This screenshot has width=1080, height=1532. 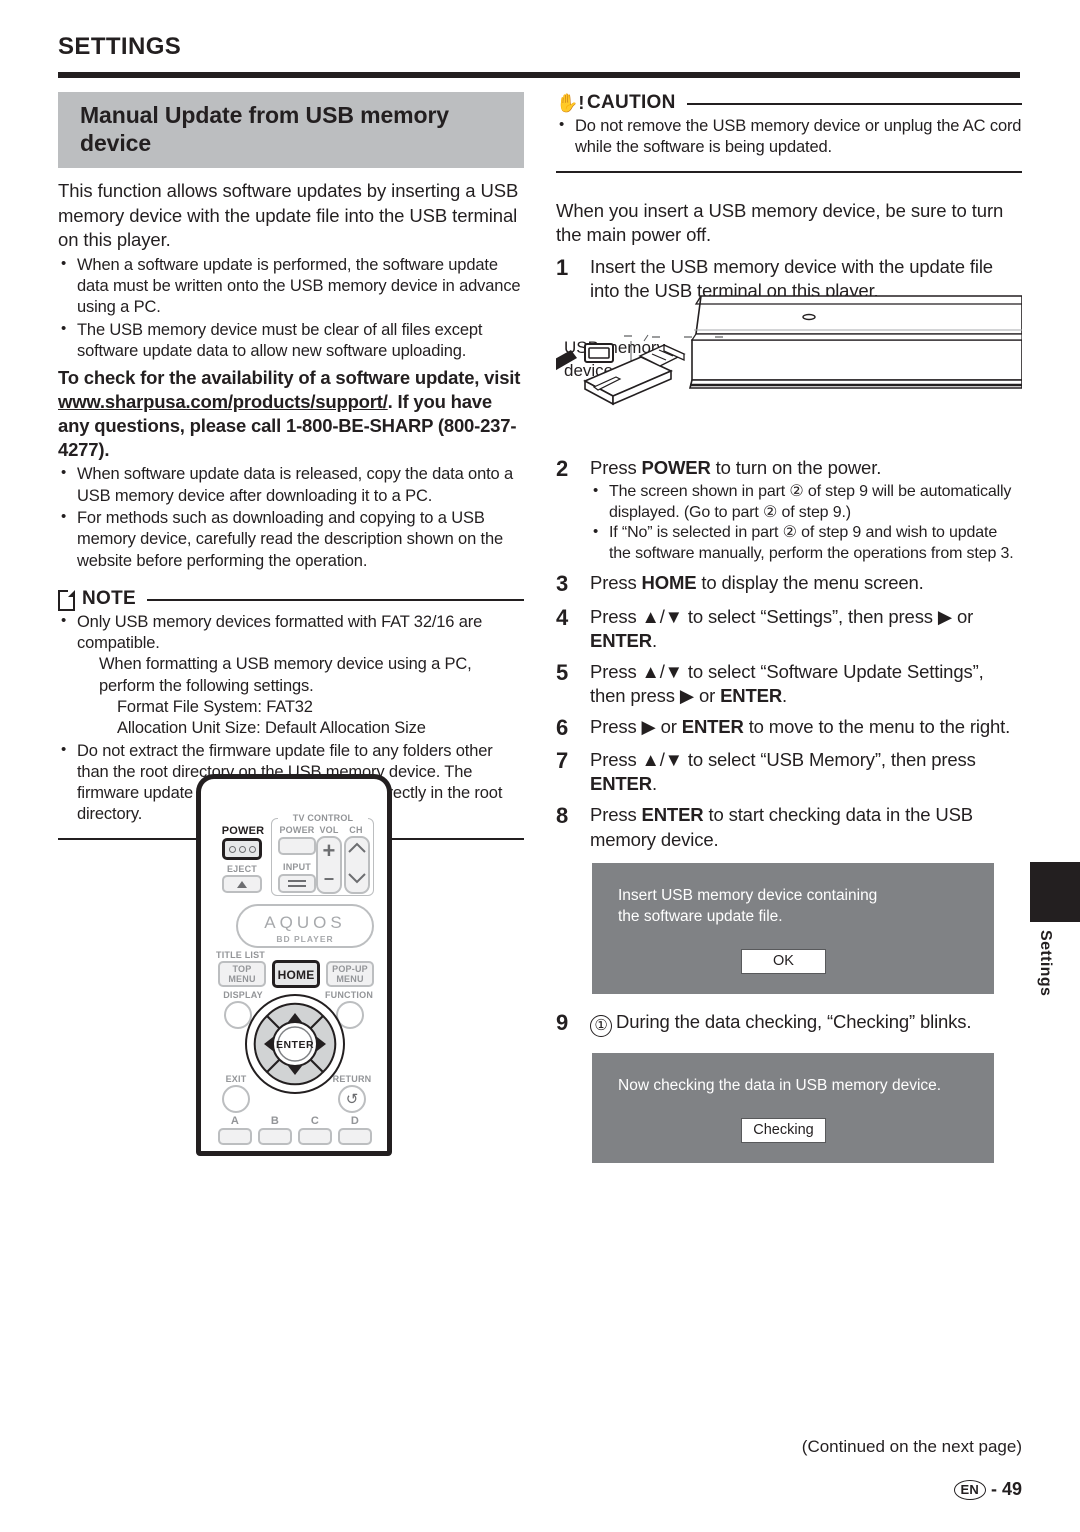 What do you see at coordinates (236, 1079) in the screenshot?
I see `exit-button-label: EXIT` at bounding box center [236, 1079].